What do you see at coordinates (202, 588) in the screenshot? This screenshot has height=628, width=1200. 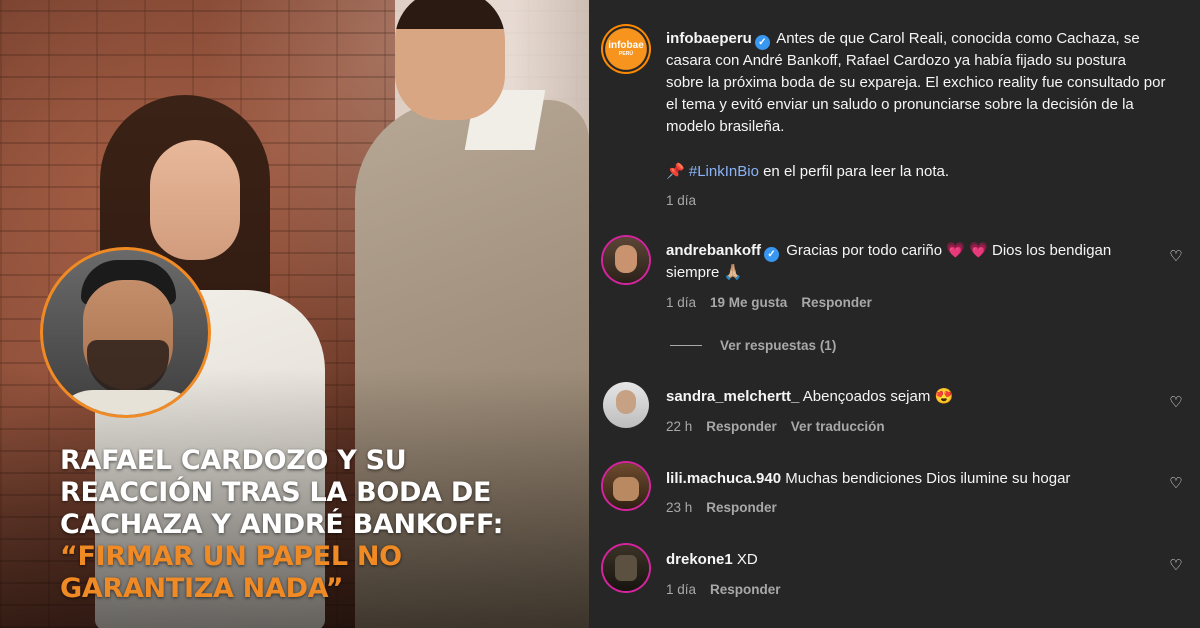 I see `headline-quote-line-2: garantiza nada”` at bounding box center [202, 588].